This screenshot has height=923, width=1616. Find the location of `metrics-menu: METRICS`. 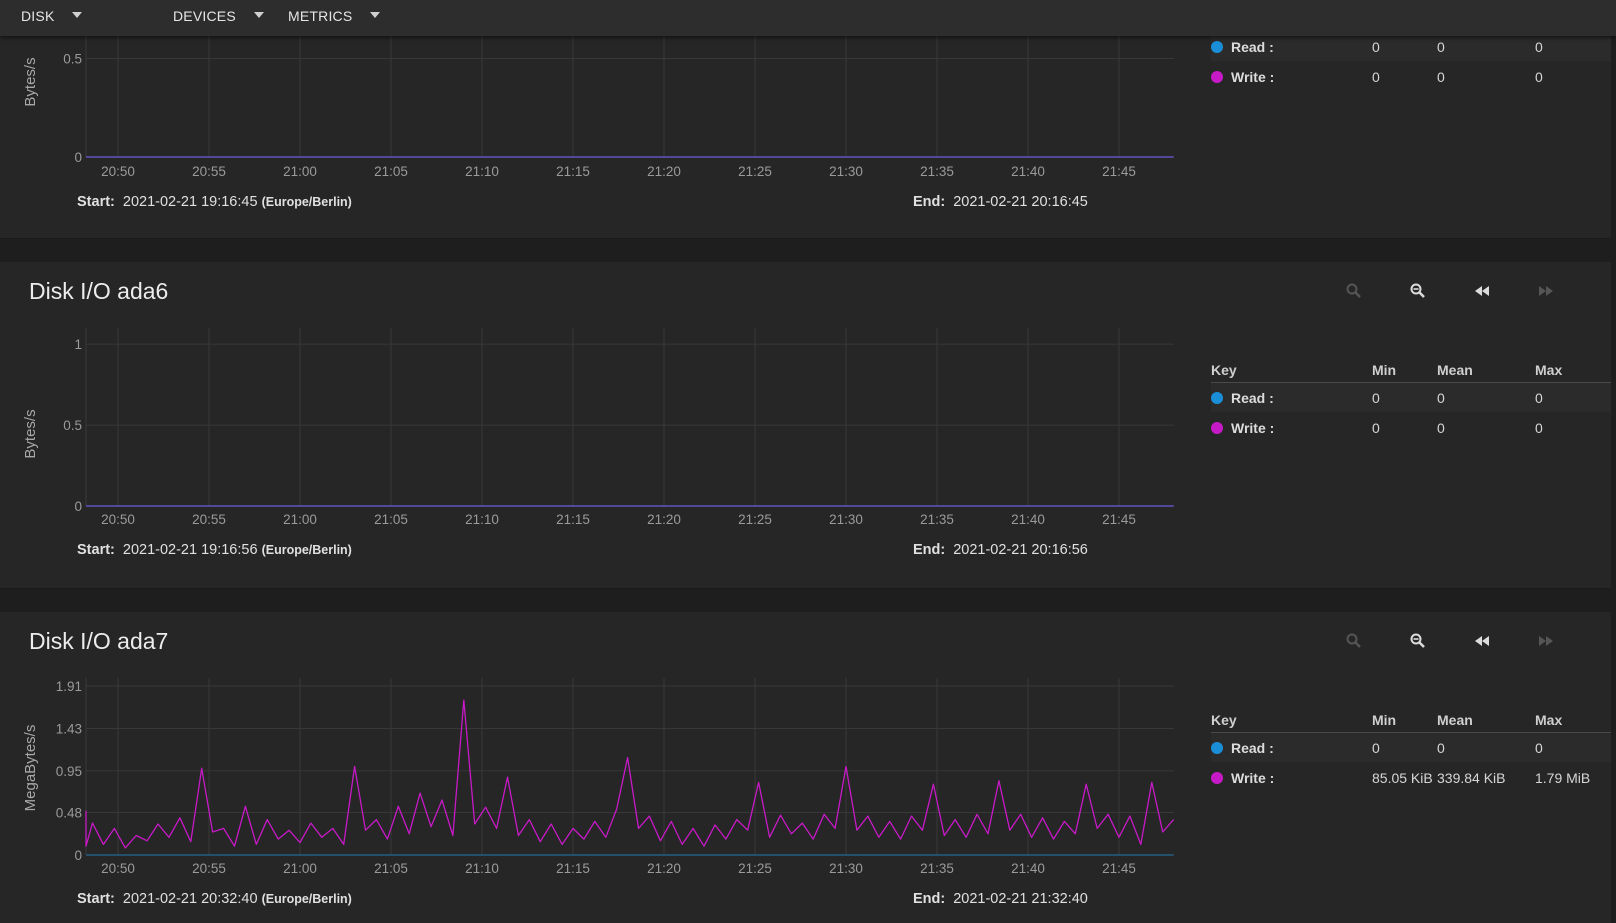

metrics-menu: METRICS is located at coordinates (334, 16).